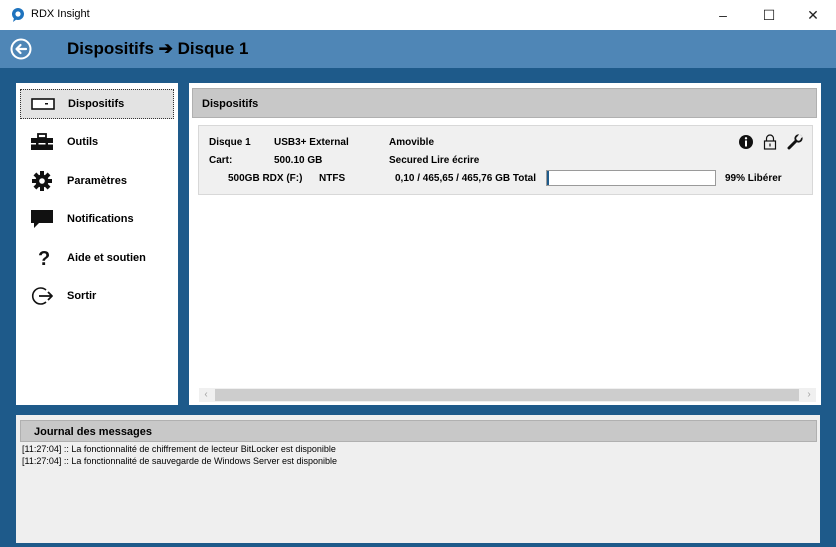 The width and height of the screenshot is (836, 547). What do you see at coordinates (795, 142) in the screenshot?
I see `wrench-icon` at bounding box center [795, 142].